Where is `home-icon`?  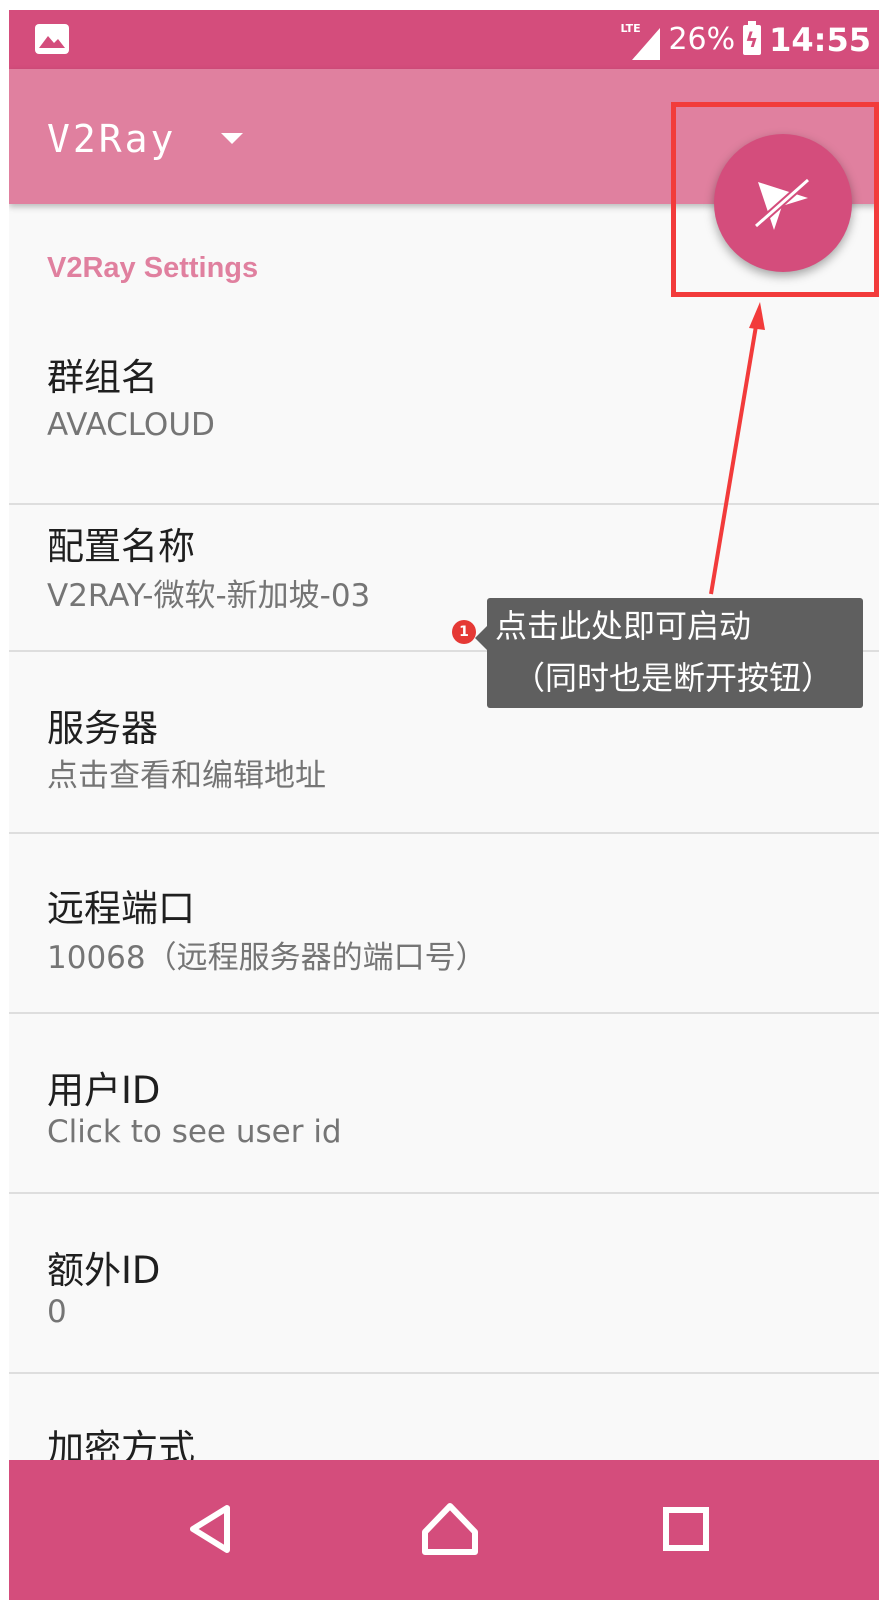 home-icon is located at coordinates (450, 1529).